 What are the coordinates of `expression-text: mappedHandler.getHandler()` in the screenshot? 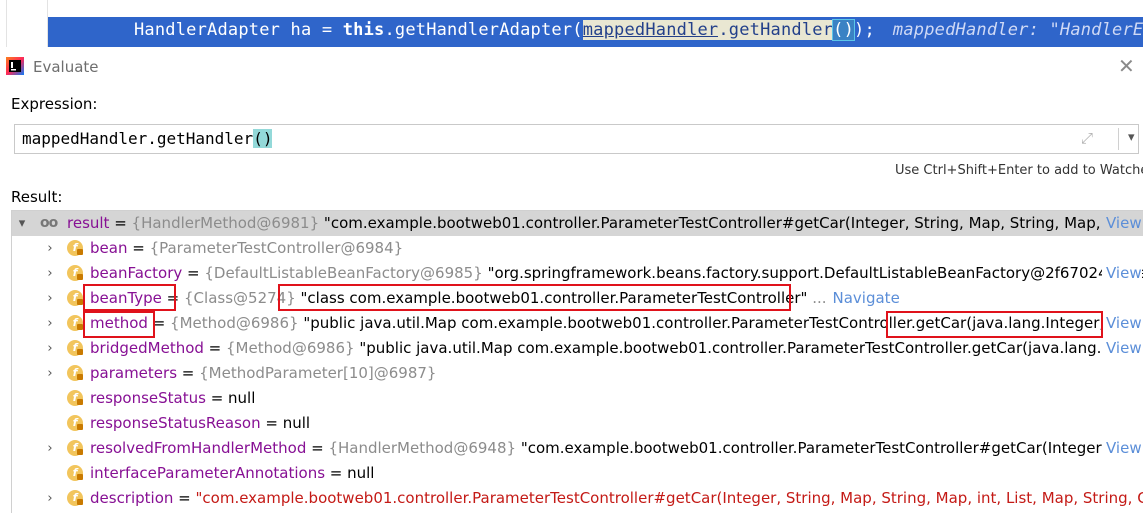 It's located at (147, 138).